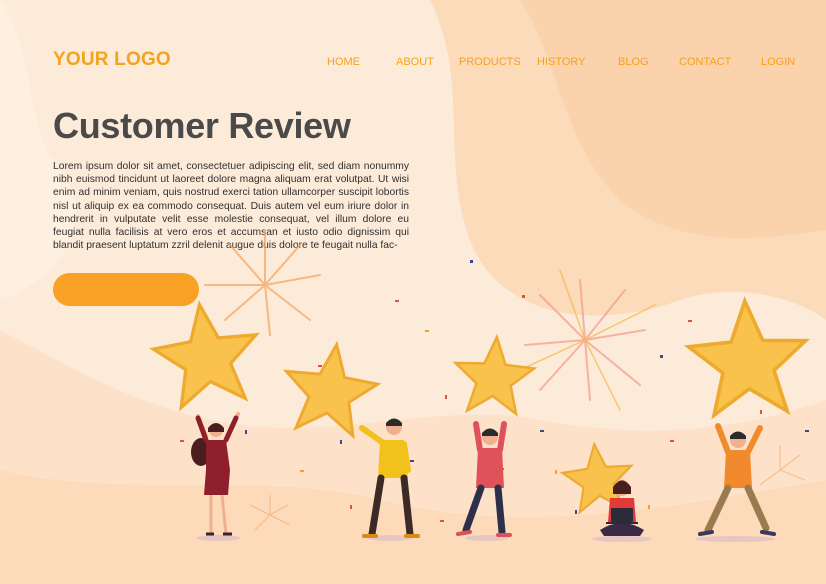 This screenshot has width=826, height=584. Describe the element at coordinates (527, 488) in the screenshot. I see `firework-burst-small` at that location.